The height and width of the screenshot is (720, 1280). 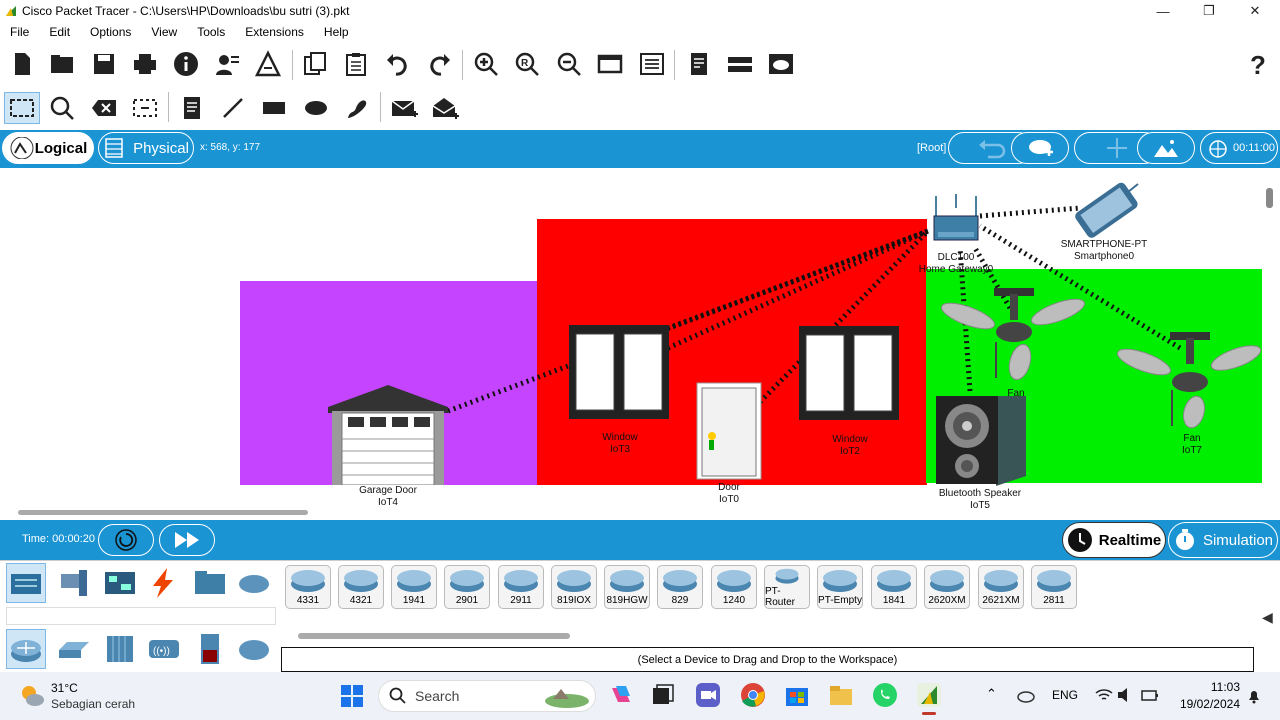 I want to click on chrome-icon, so click(x=753, y=695).